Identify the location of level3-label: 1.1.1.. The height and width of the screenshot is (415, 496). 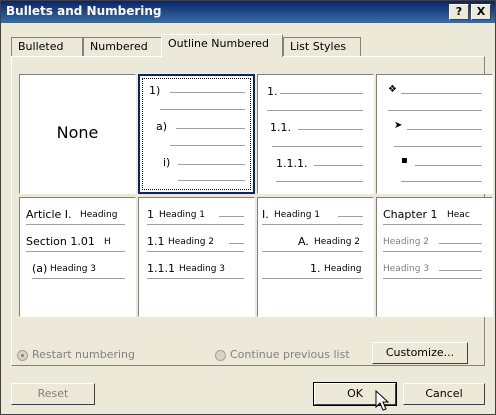
(292, 163).